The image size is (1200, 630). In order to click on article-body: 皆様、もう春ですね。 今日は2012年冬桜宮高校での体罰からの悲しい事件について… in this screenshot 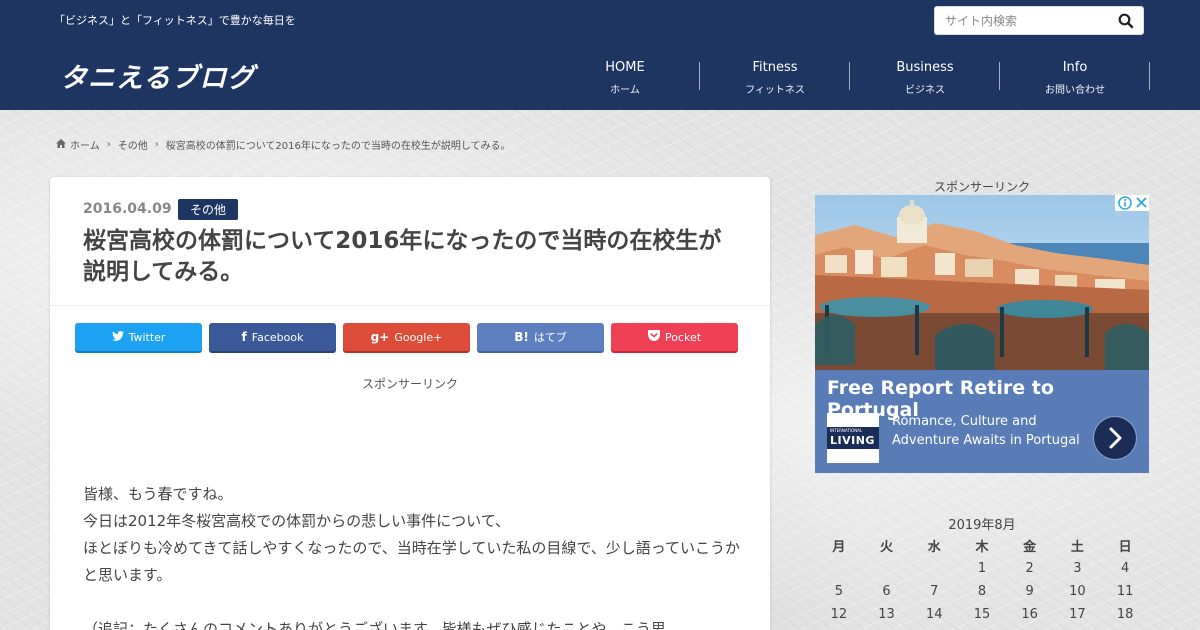, I will do `click(413, 555)`.